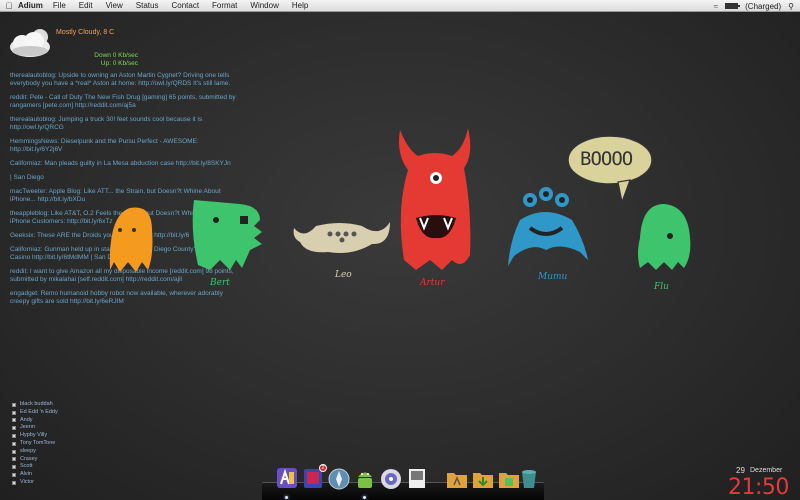 This screenshot has height=500, width=800. Describe the element at coordinates (86, 5) in the screenshot. I see `menu-edit: Edit` at that location.